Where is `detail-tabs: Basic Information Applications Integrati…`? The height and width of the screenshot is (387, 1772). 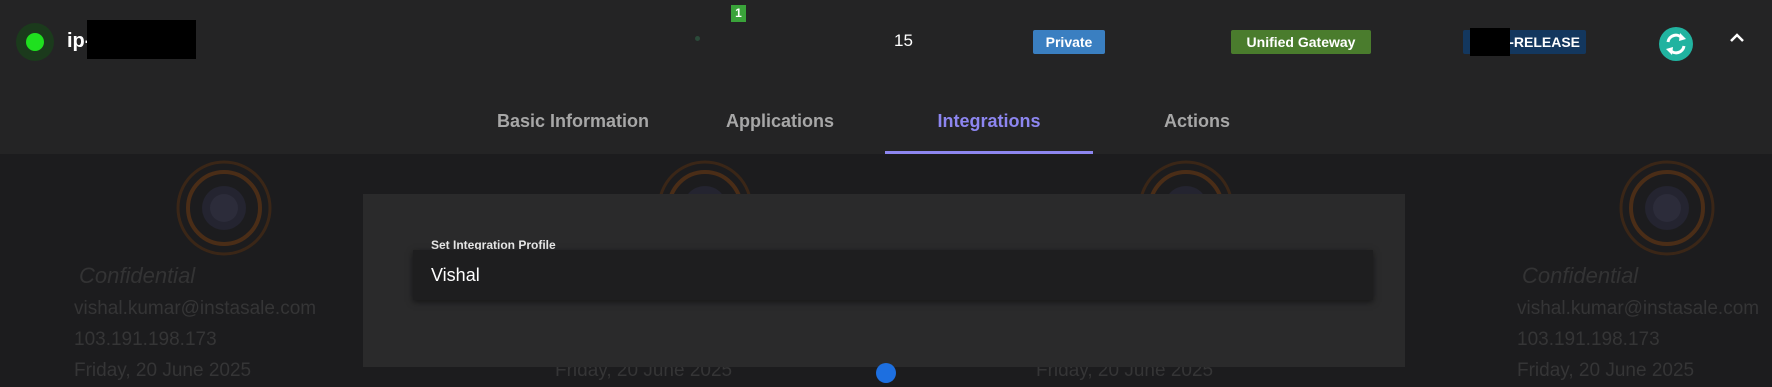 detail-tabs: Basic Information Applications Integrati… is located at coordinates (886, 125).